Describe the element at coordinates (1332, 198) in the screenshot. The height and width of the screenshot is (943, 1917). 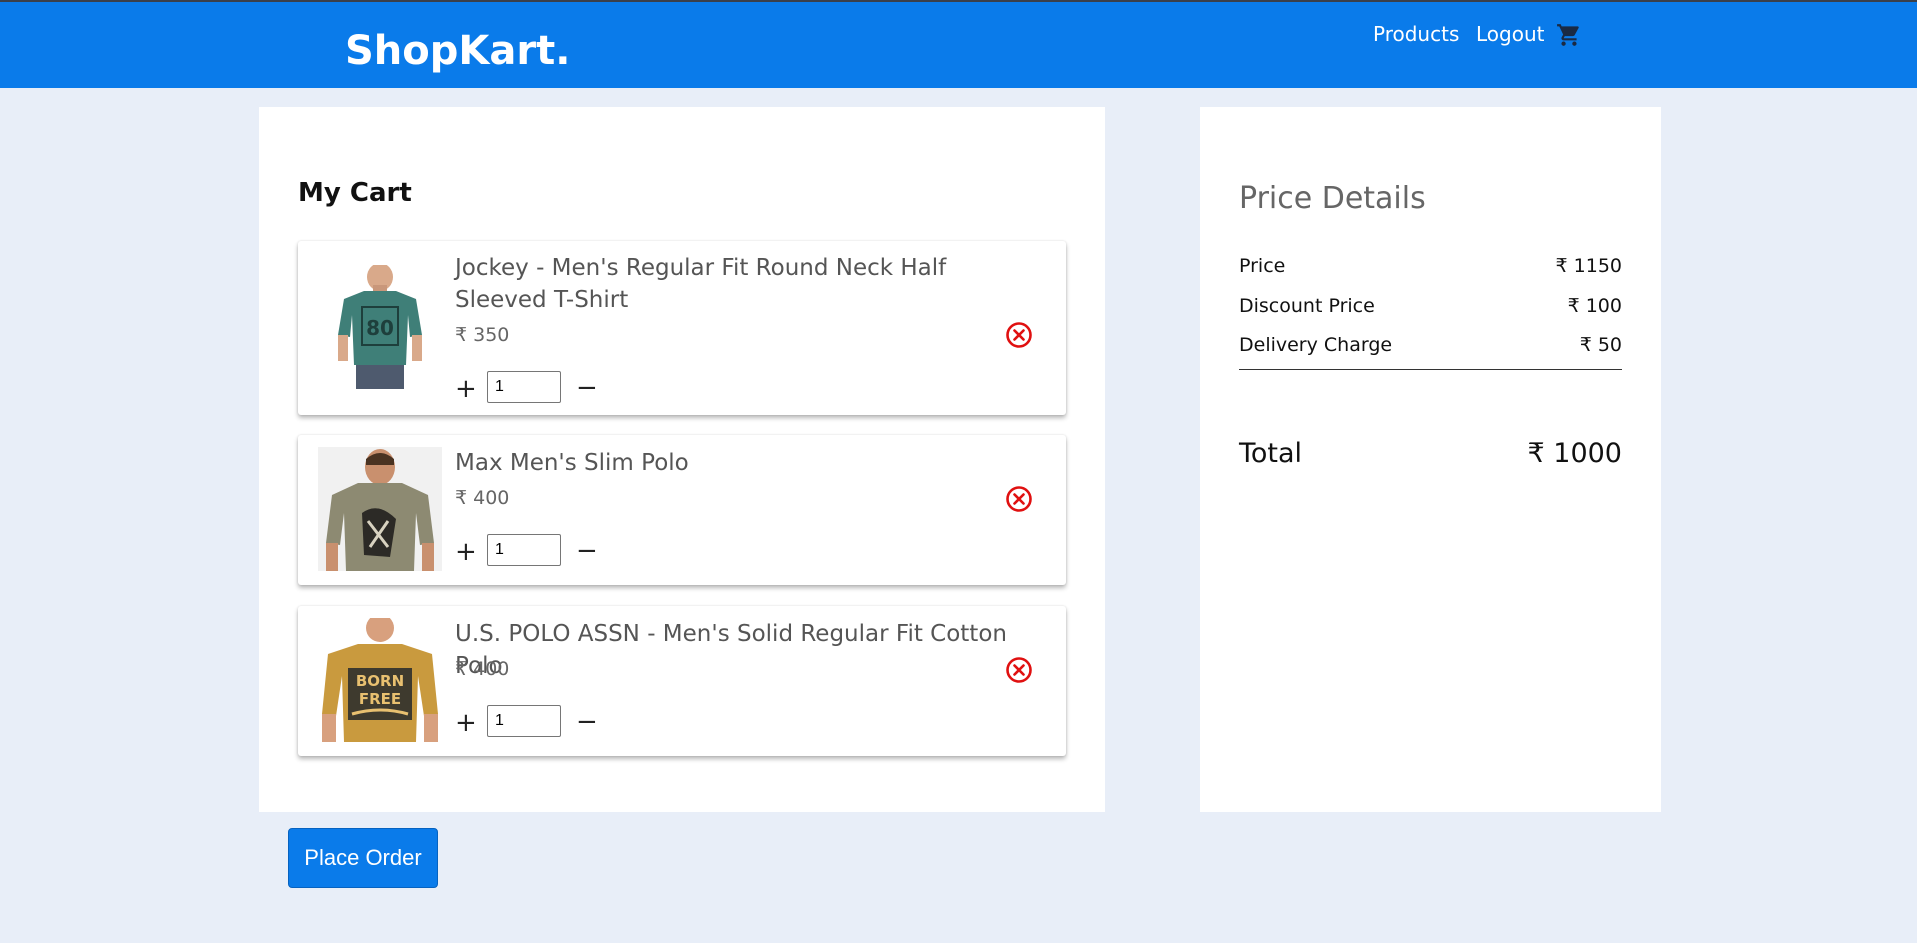
I see `price-details-title: Price Details` at that location.